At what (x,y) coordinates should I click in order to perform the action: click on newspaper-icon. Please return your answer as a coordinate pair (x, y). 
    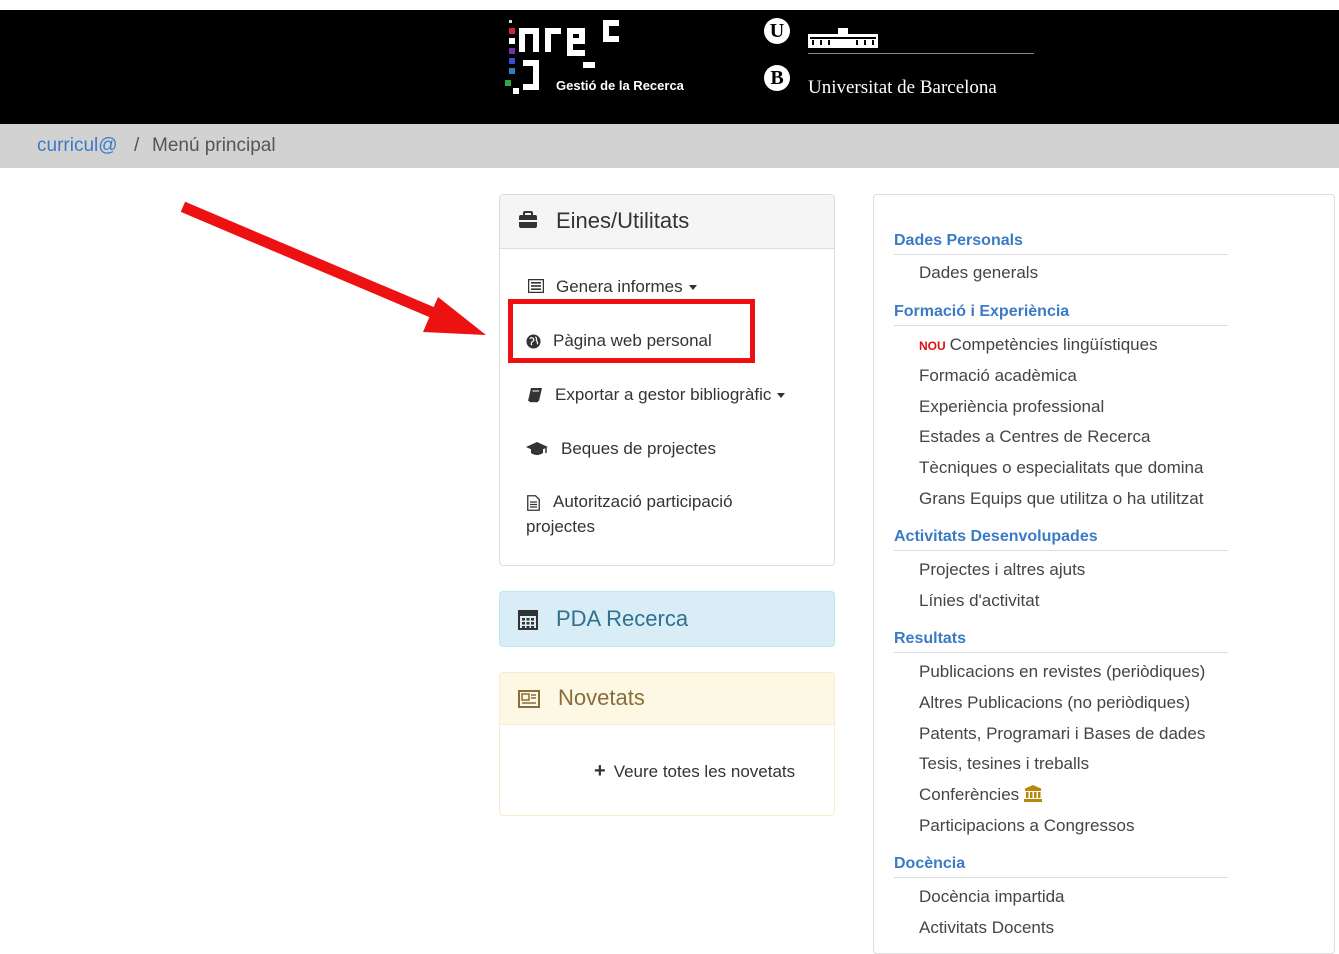
    Looking at the image, I should click on (529, 699).